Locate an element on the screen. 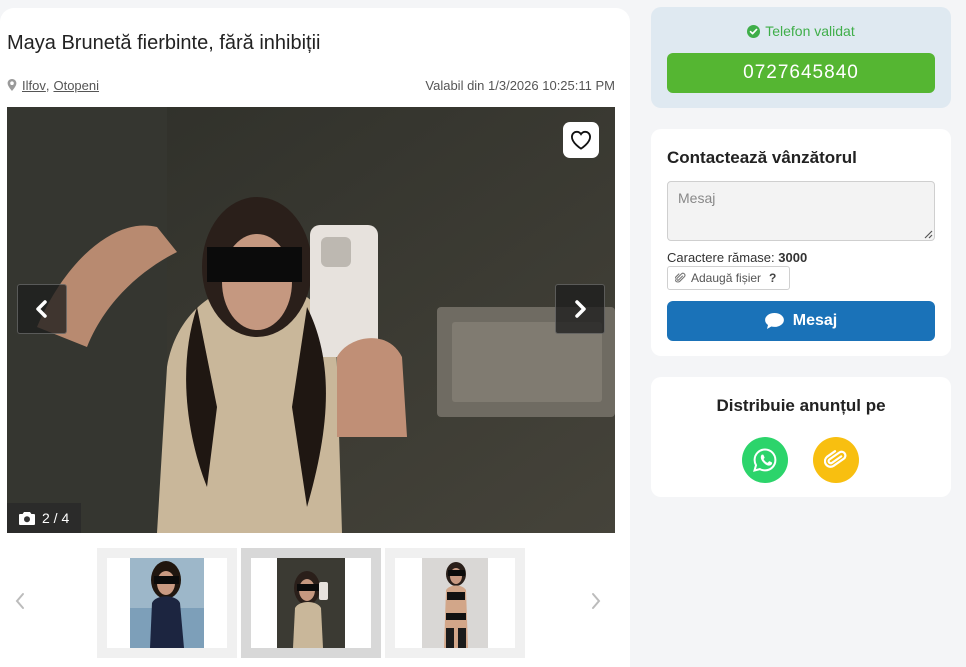 This screenshot has width=966, height=667. location-city-link: Otopeni is located at coordinates (76, 85).